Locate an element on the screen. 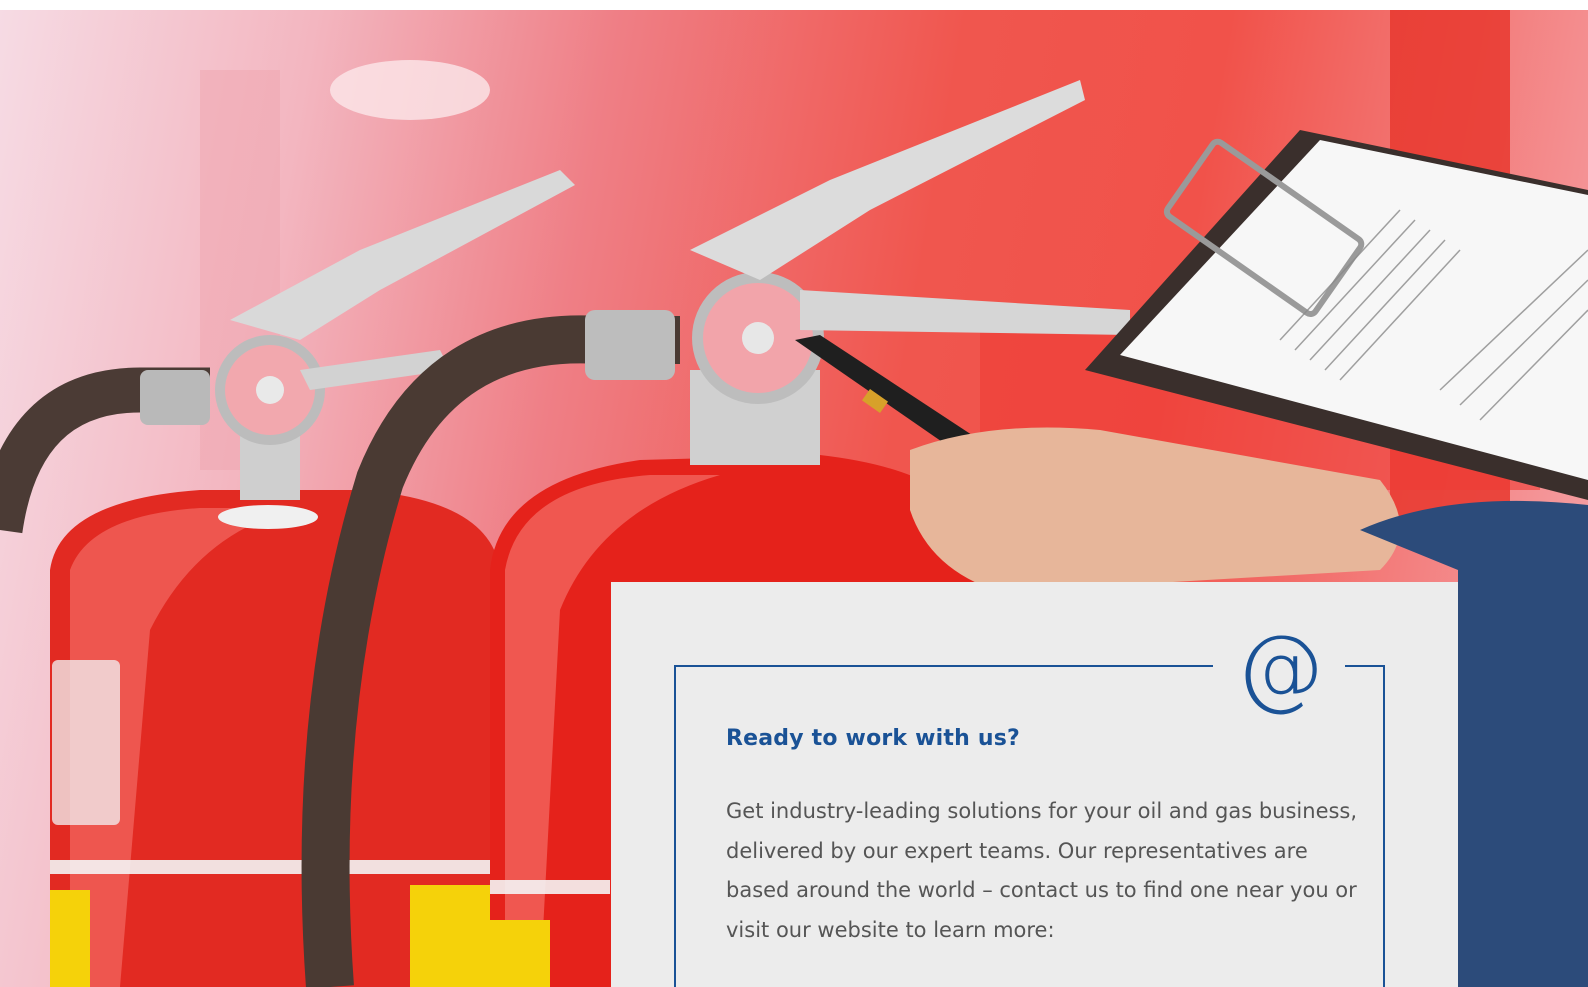 The height and width of the screenshot is (987, 1588). at-sign-icon: @ is located at coordinates (1280, 667).